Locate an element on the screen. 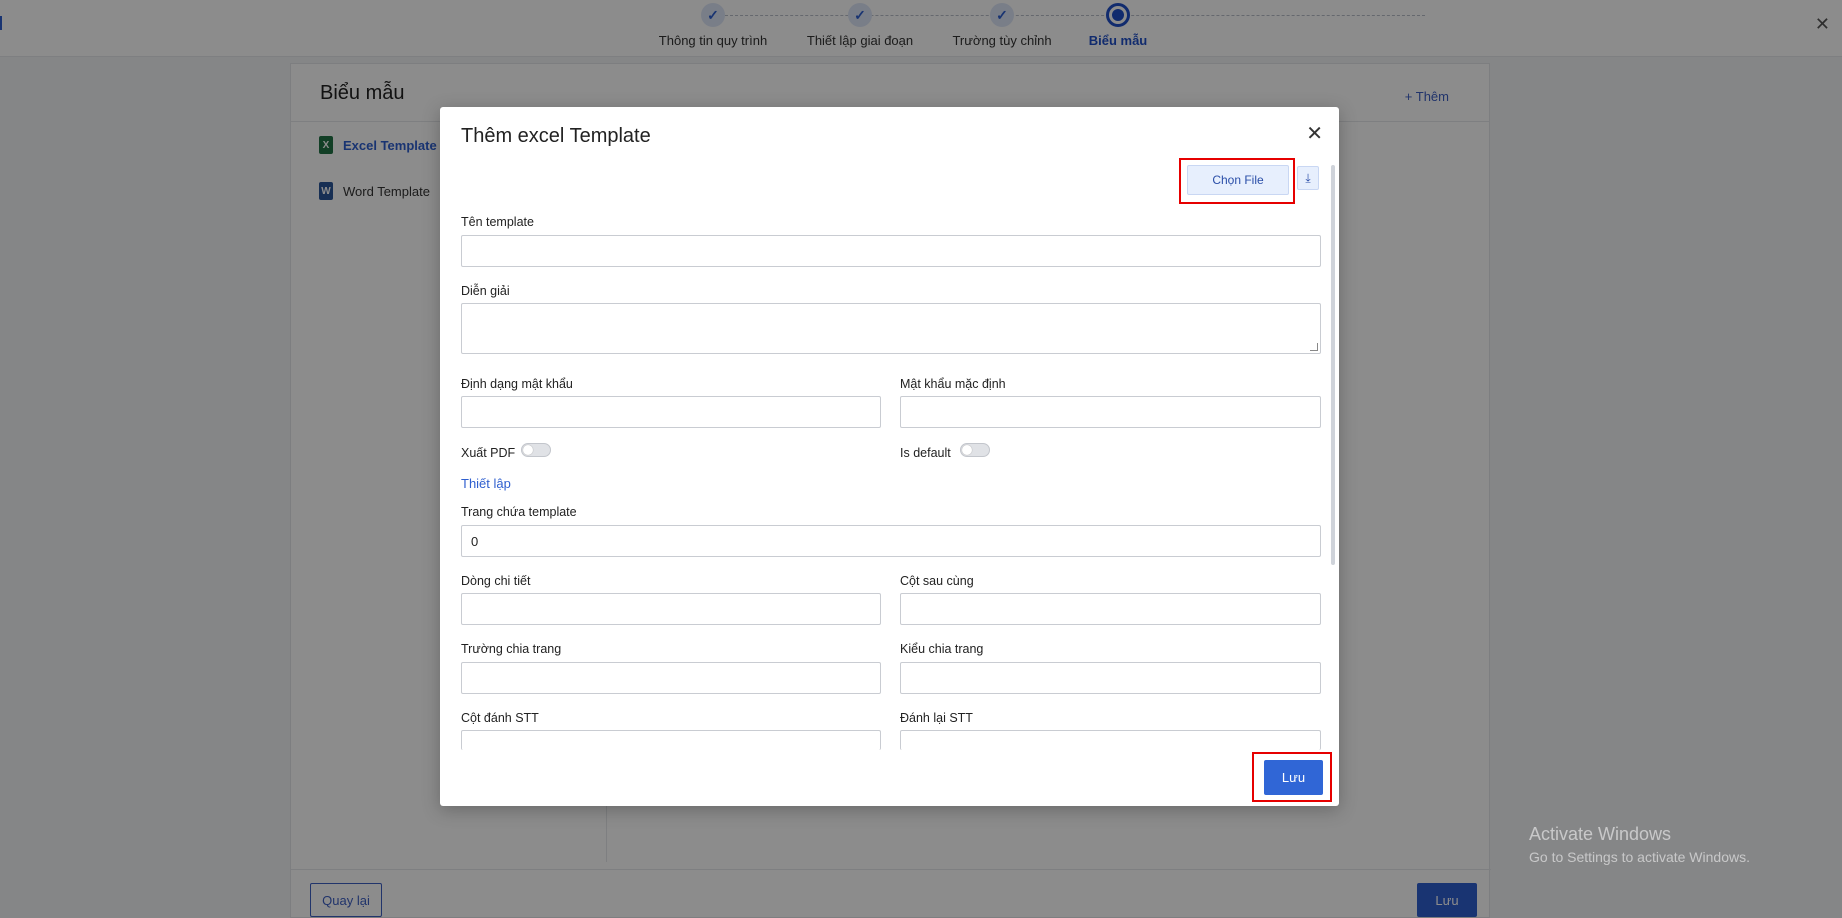 This screenshot has width=1842, height=918. template-sheet-label: Trang chứa template is located at coordinates (519, 512).